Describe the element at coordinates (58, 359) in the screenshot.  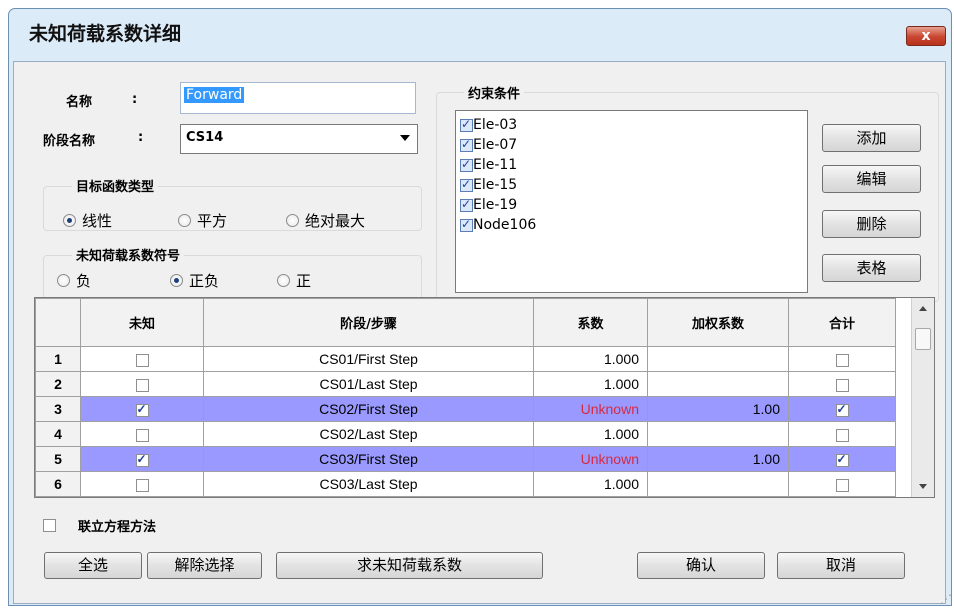
I see `row-number: 1` at that location.